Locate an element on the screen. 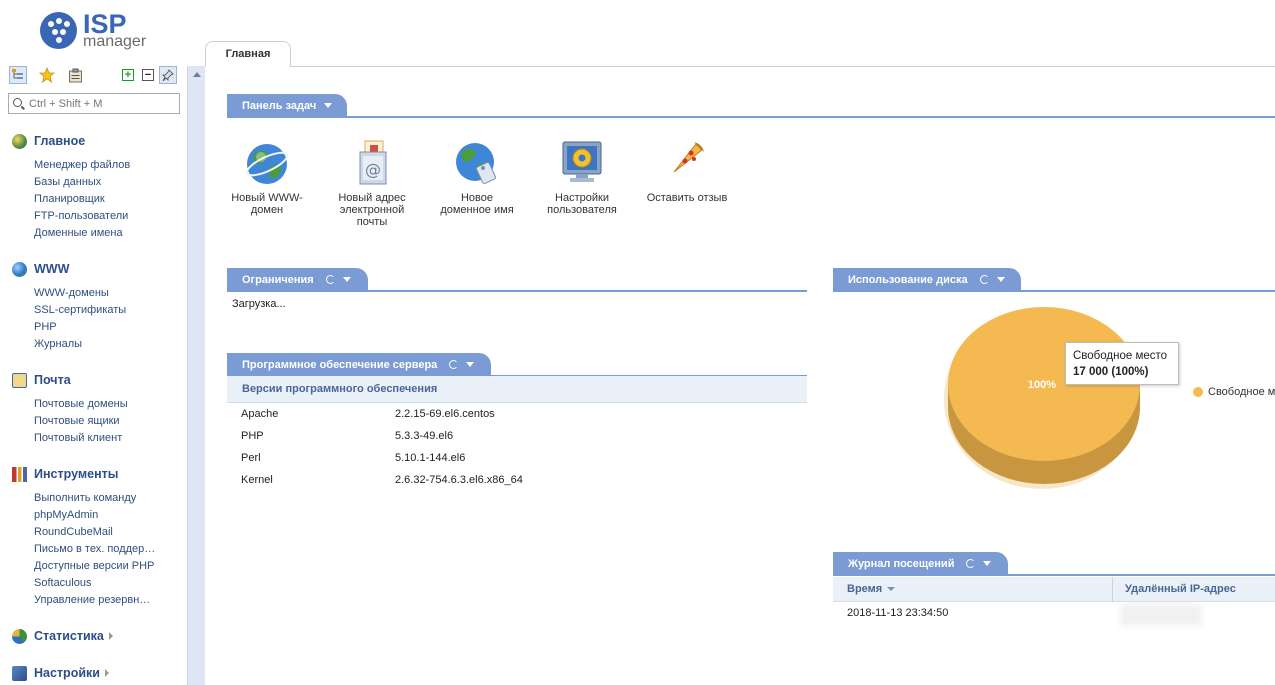  domain-name-icon is located at coordinates (477, 162).